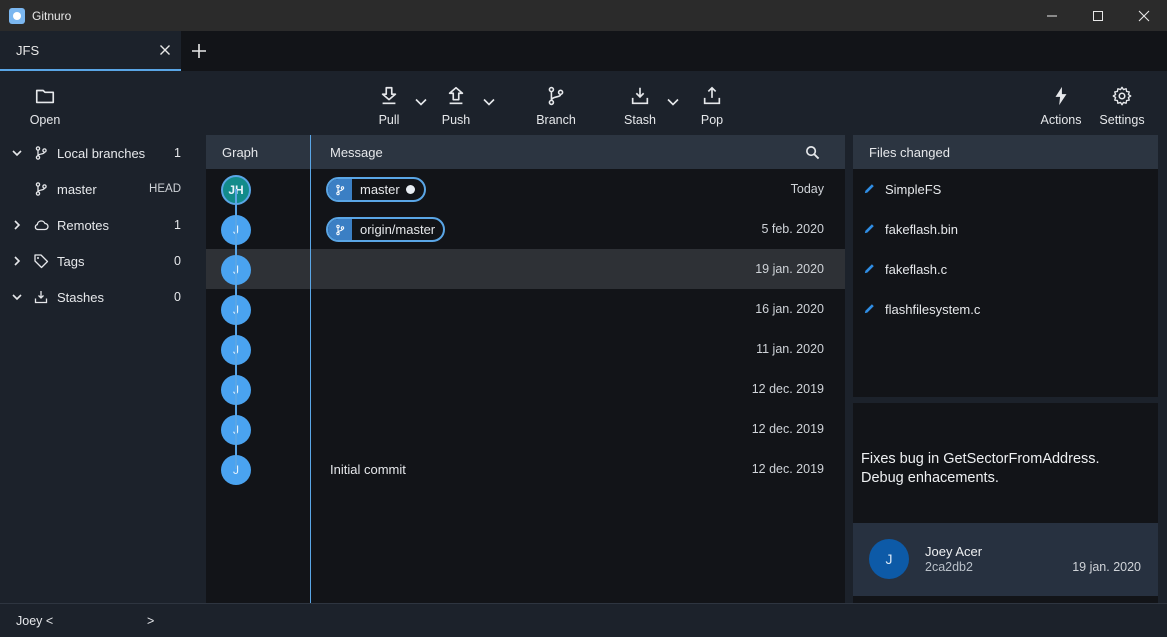 This screenshot has width=1167, height=637. Describe the element at coordinates (240, 152) in the screenshot. I see `graph-column-header: Graph` at that location.